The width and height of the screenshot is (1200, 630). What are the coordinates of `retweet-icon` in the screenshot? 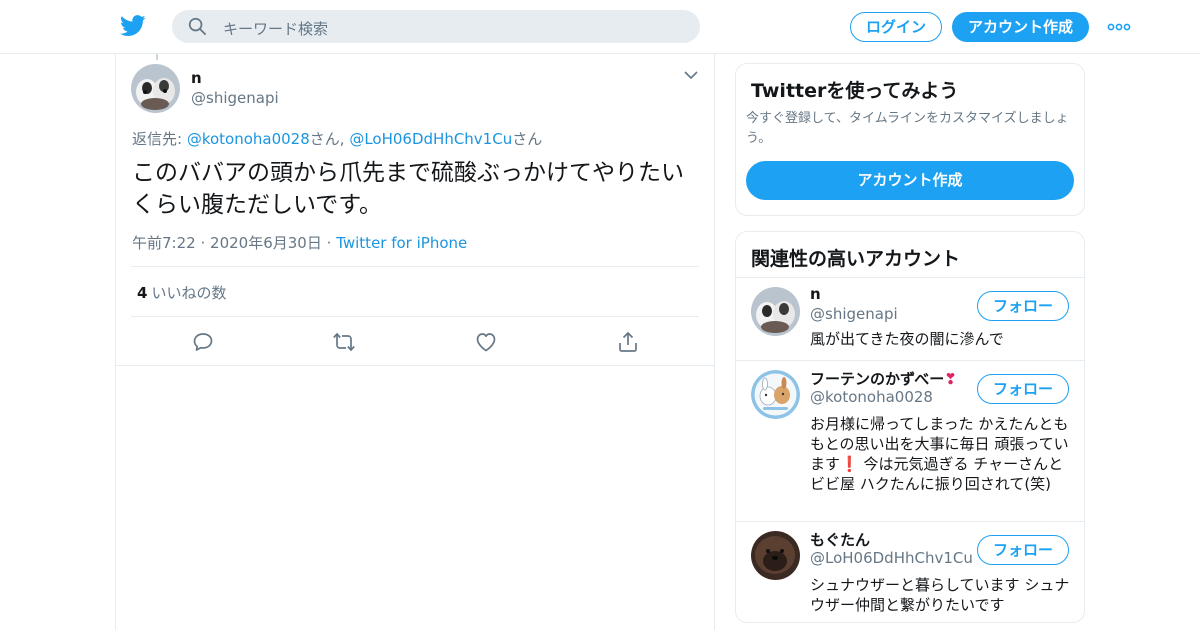 It's located at (344, 342).